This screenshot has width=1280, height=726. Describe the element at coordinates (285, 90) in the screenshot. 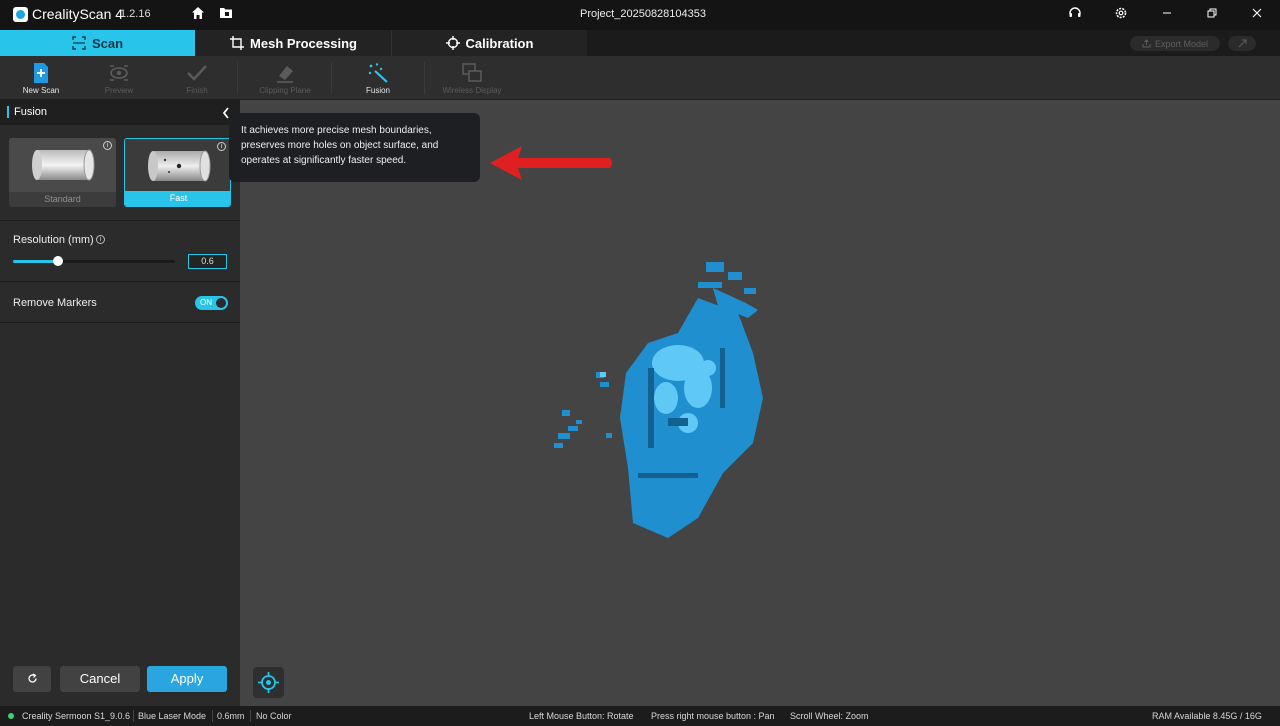

I see `clipping-plane-label: Clipping Plane` at that location.